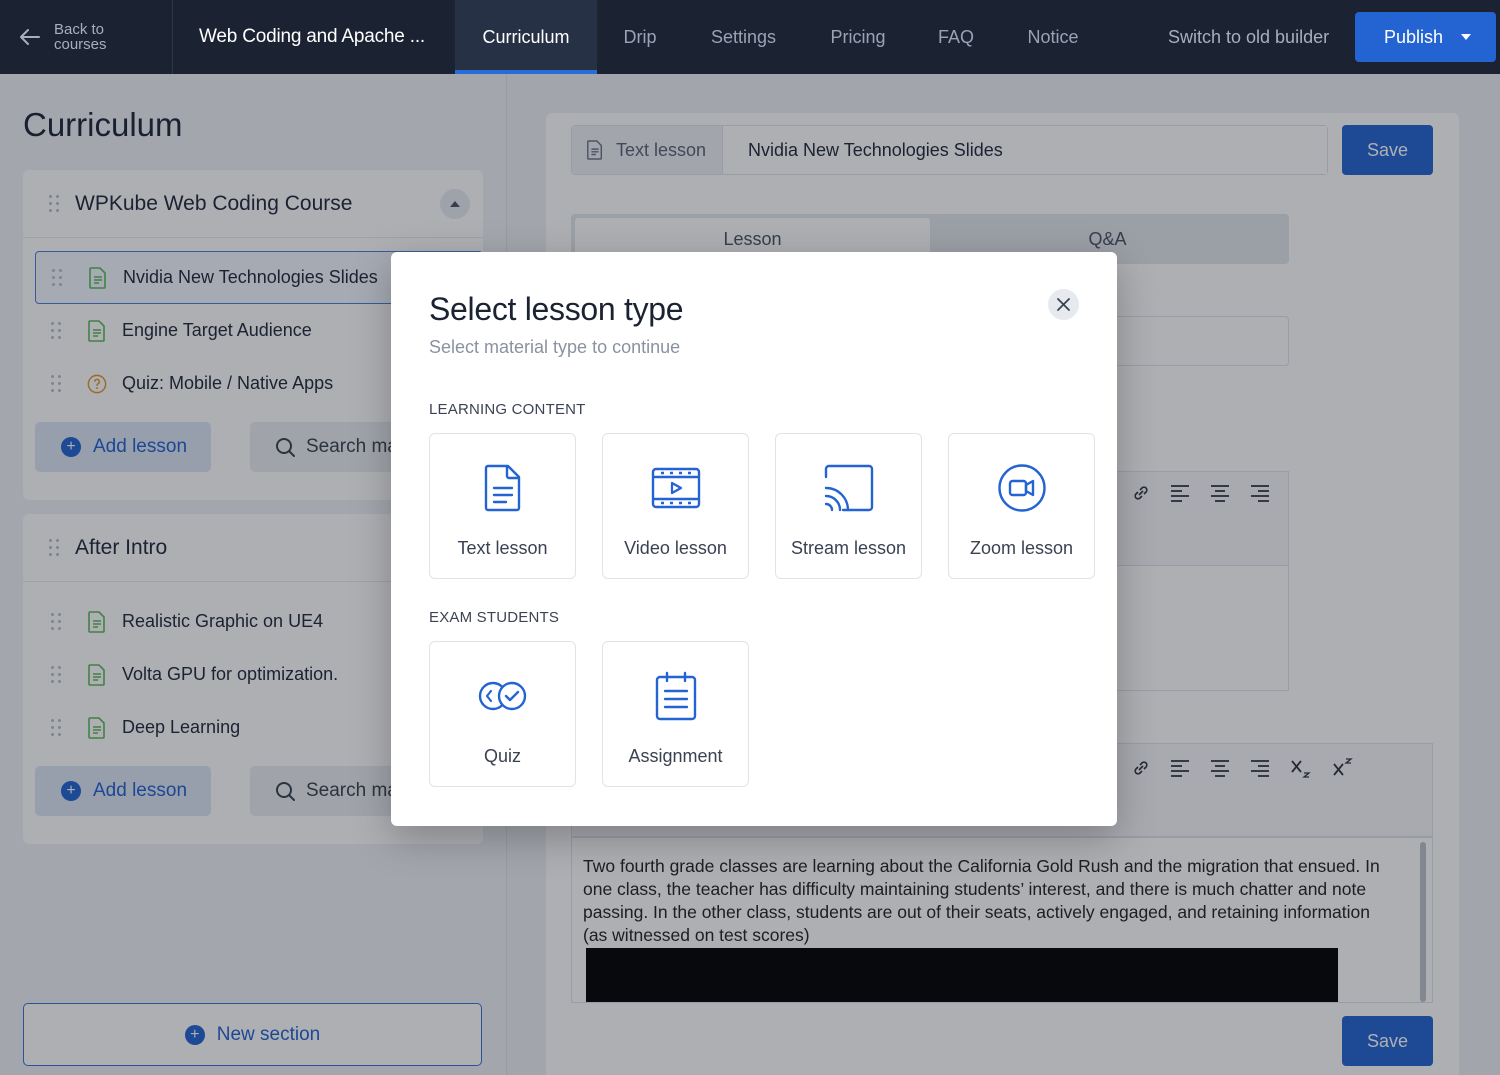  I want to click on text-lesson-option: Text lesson, so click(502, 506).